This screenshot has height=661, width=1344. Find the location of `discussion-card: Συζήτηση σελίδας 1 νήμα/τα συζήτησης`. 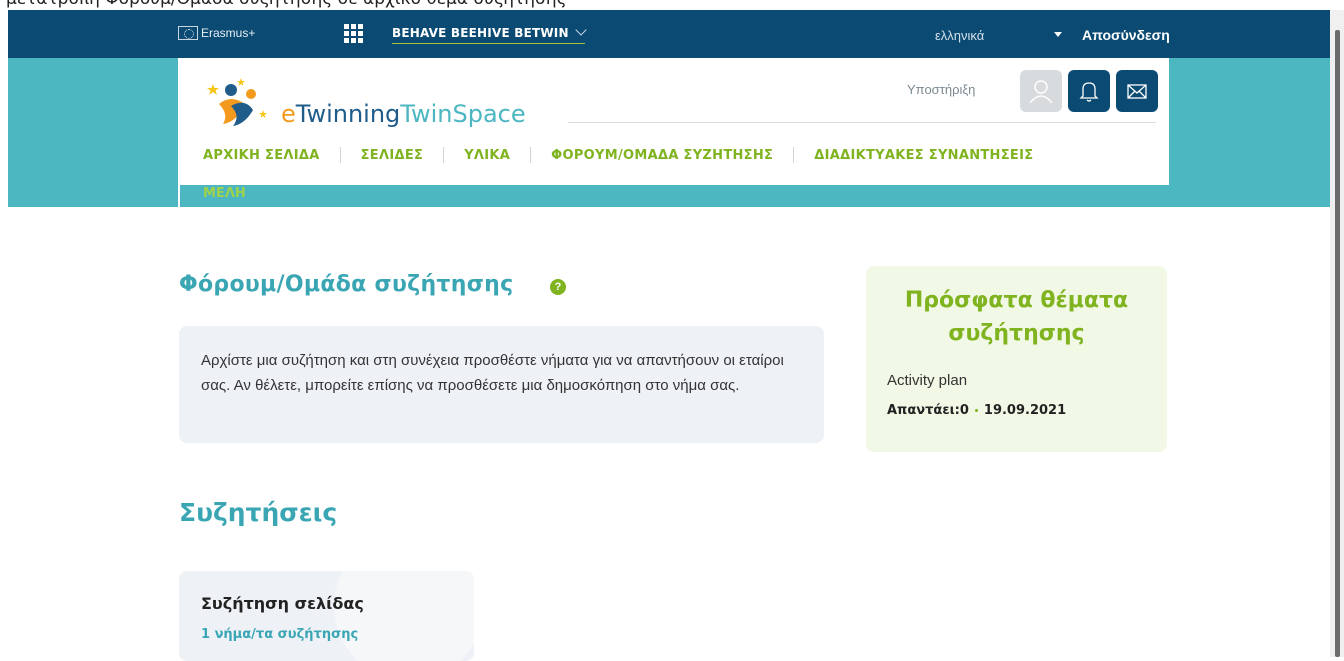

discussion-card: Συζήτηση σελίδας 1 νήμα/τα συζήτησης is located at coordinates (326, 616).